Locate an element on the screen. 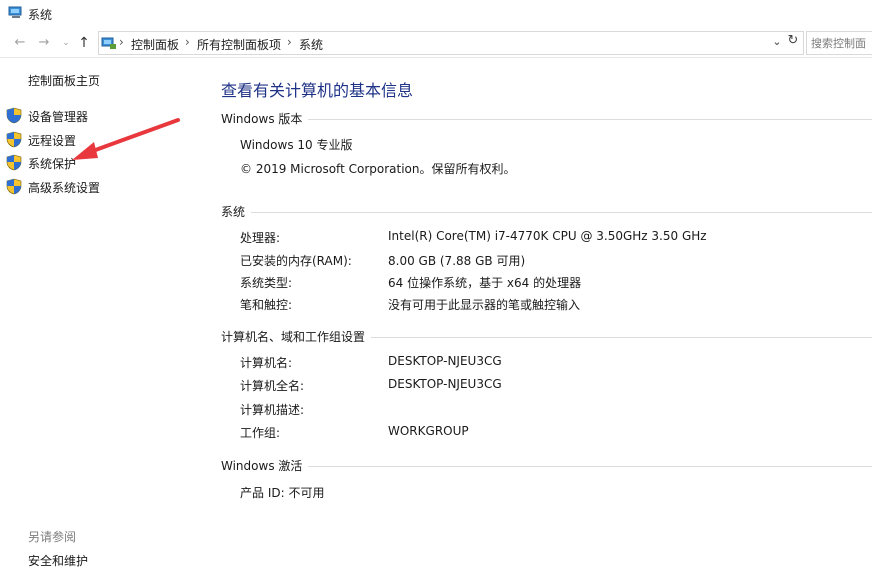 The height and width of the screenshot is (585, 872). pen-touch-label: 笔和触控: is located at coordinates (266, 305).